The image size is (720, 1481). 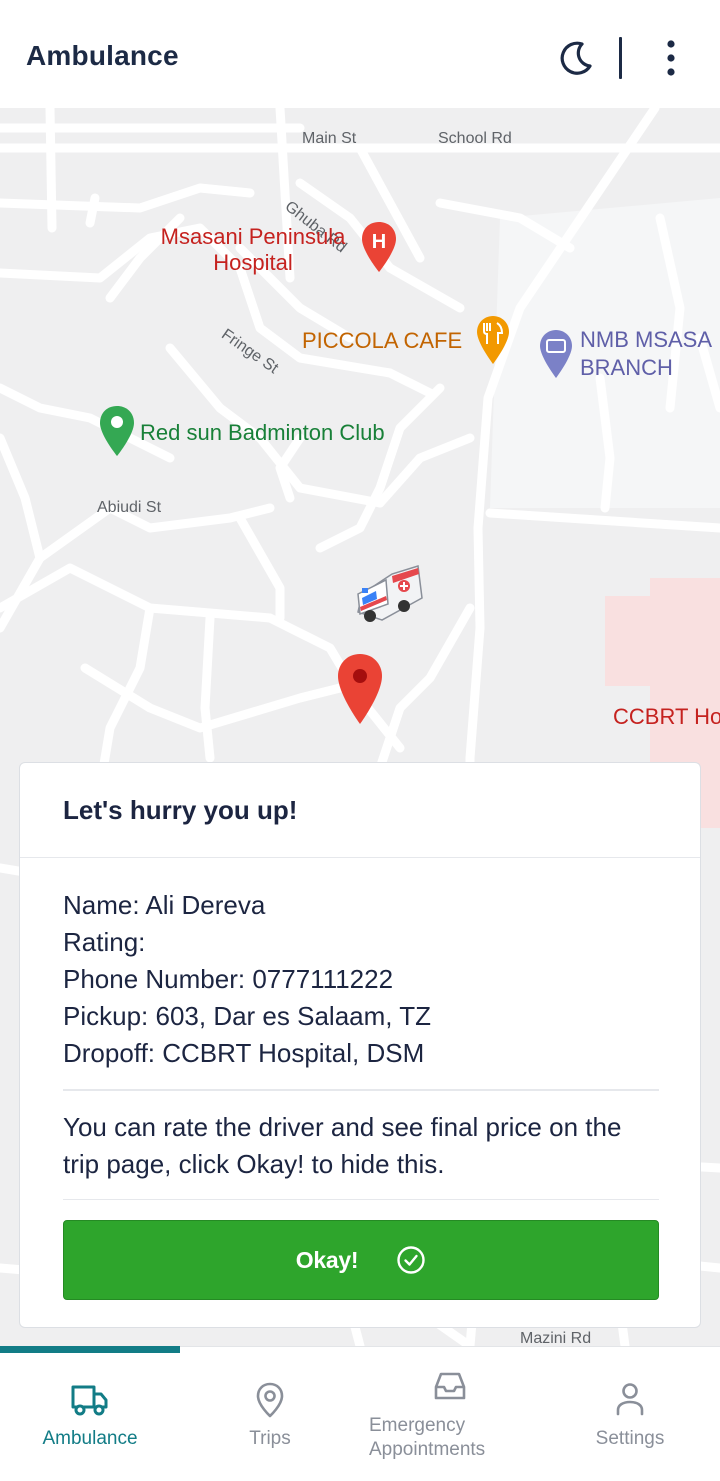 I want to click on okay-button-label: Okay!, so click(x=327, y=1259).